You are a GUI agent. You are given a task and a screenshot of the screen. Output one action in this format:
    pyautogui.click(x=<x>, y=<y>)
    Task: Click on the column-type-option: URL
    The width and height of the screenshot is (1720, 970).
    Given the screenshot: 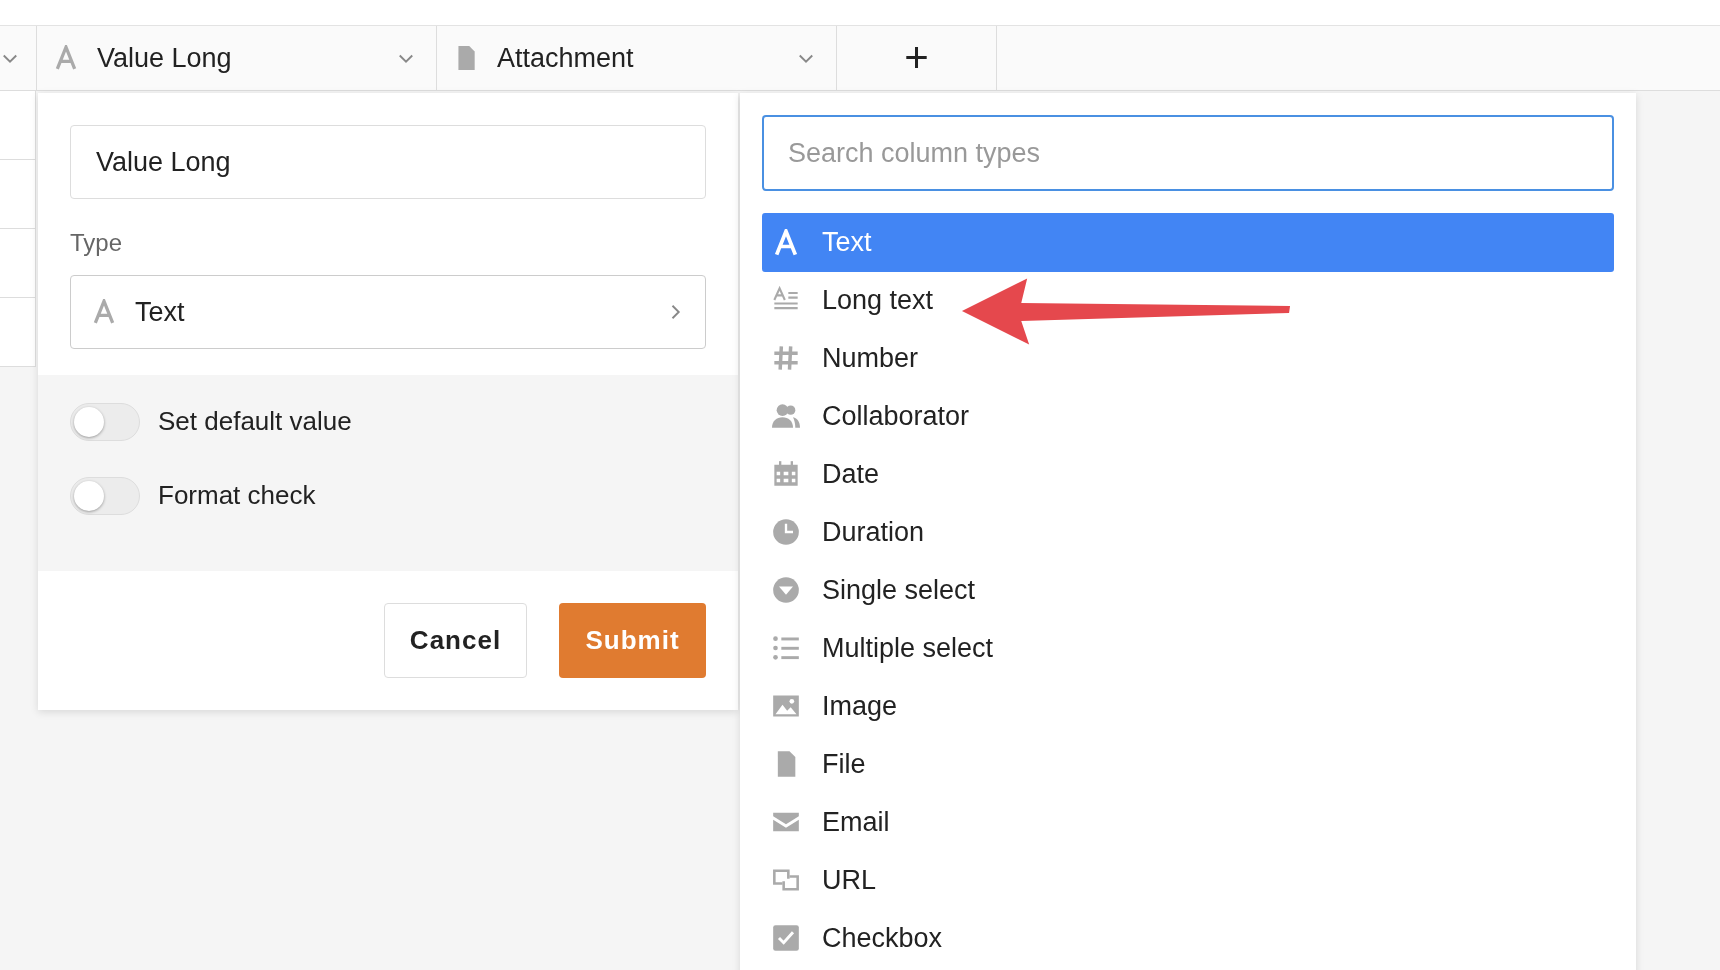 What is the action you would take?
    pyautogui.click(x=1188, y=880)
    